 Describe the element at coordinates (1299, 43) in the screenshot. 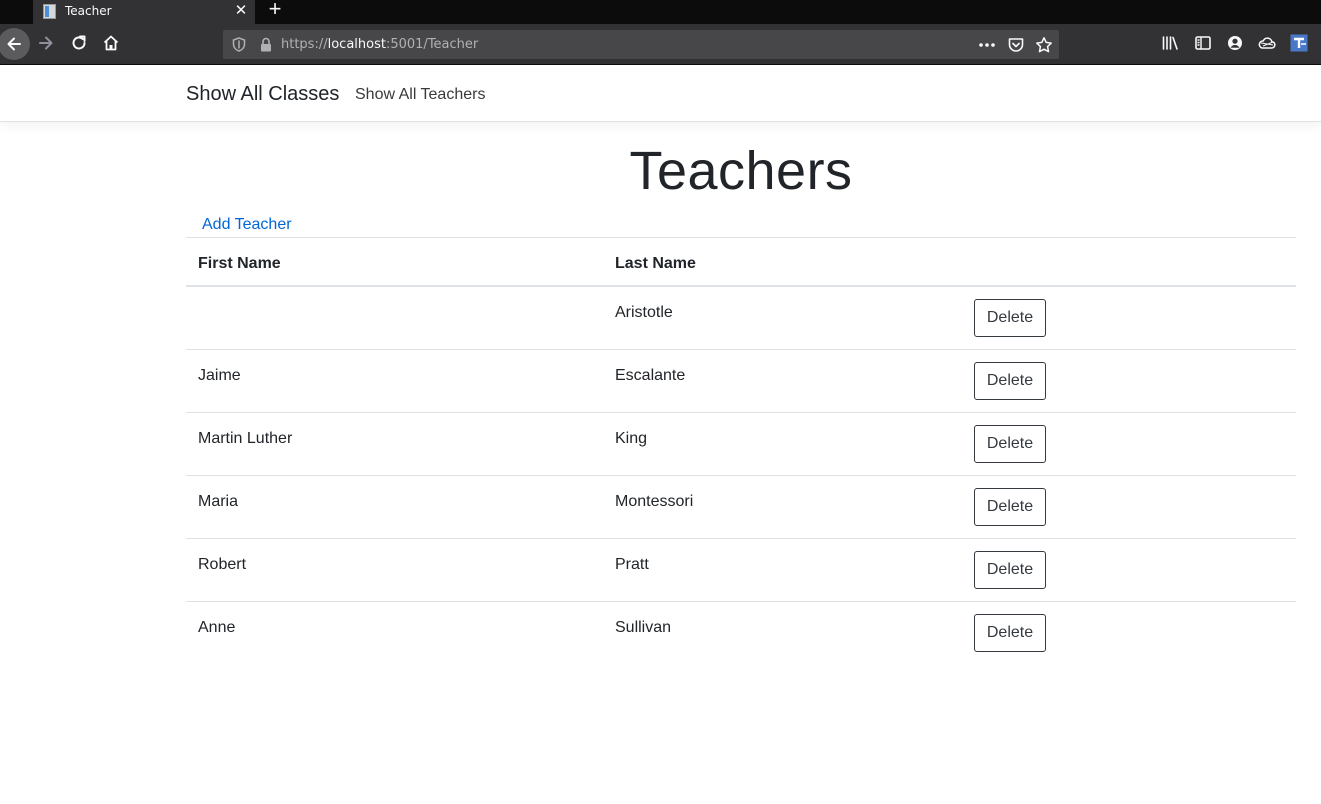

I see `extension-icon` at that location.